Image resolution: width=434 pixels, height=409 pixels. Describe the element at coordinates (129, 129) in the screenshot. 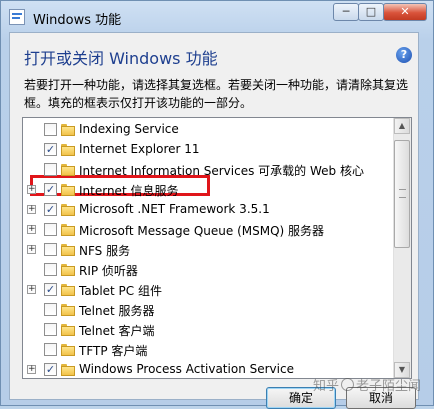

I see `feature-label: Indexing Service` at that location.